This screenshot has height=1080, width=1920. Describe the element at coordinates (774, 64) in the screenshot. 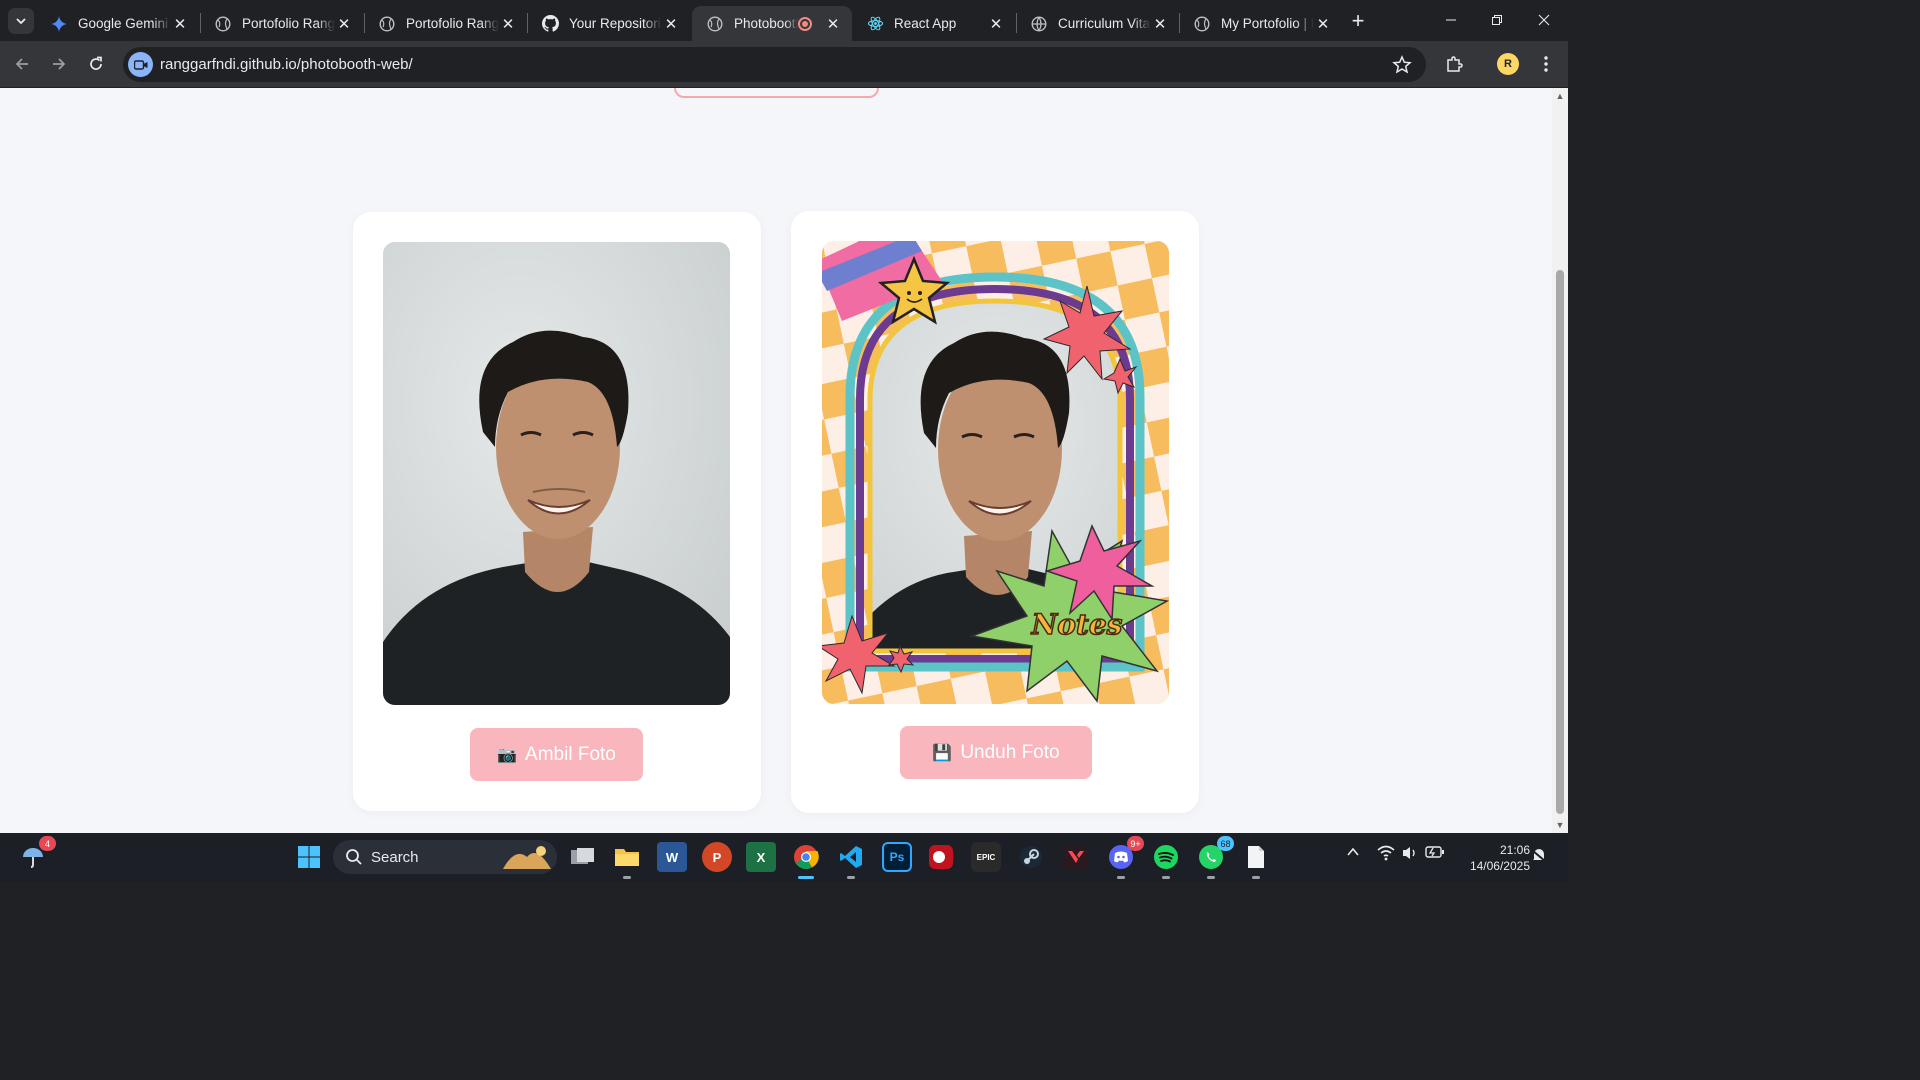

I see `address-bar: ranggarfndi.github.io/photobooth-web/` at that location.